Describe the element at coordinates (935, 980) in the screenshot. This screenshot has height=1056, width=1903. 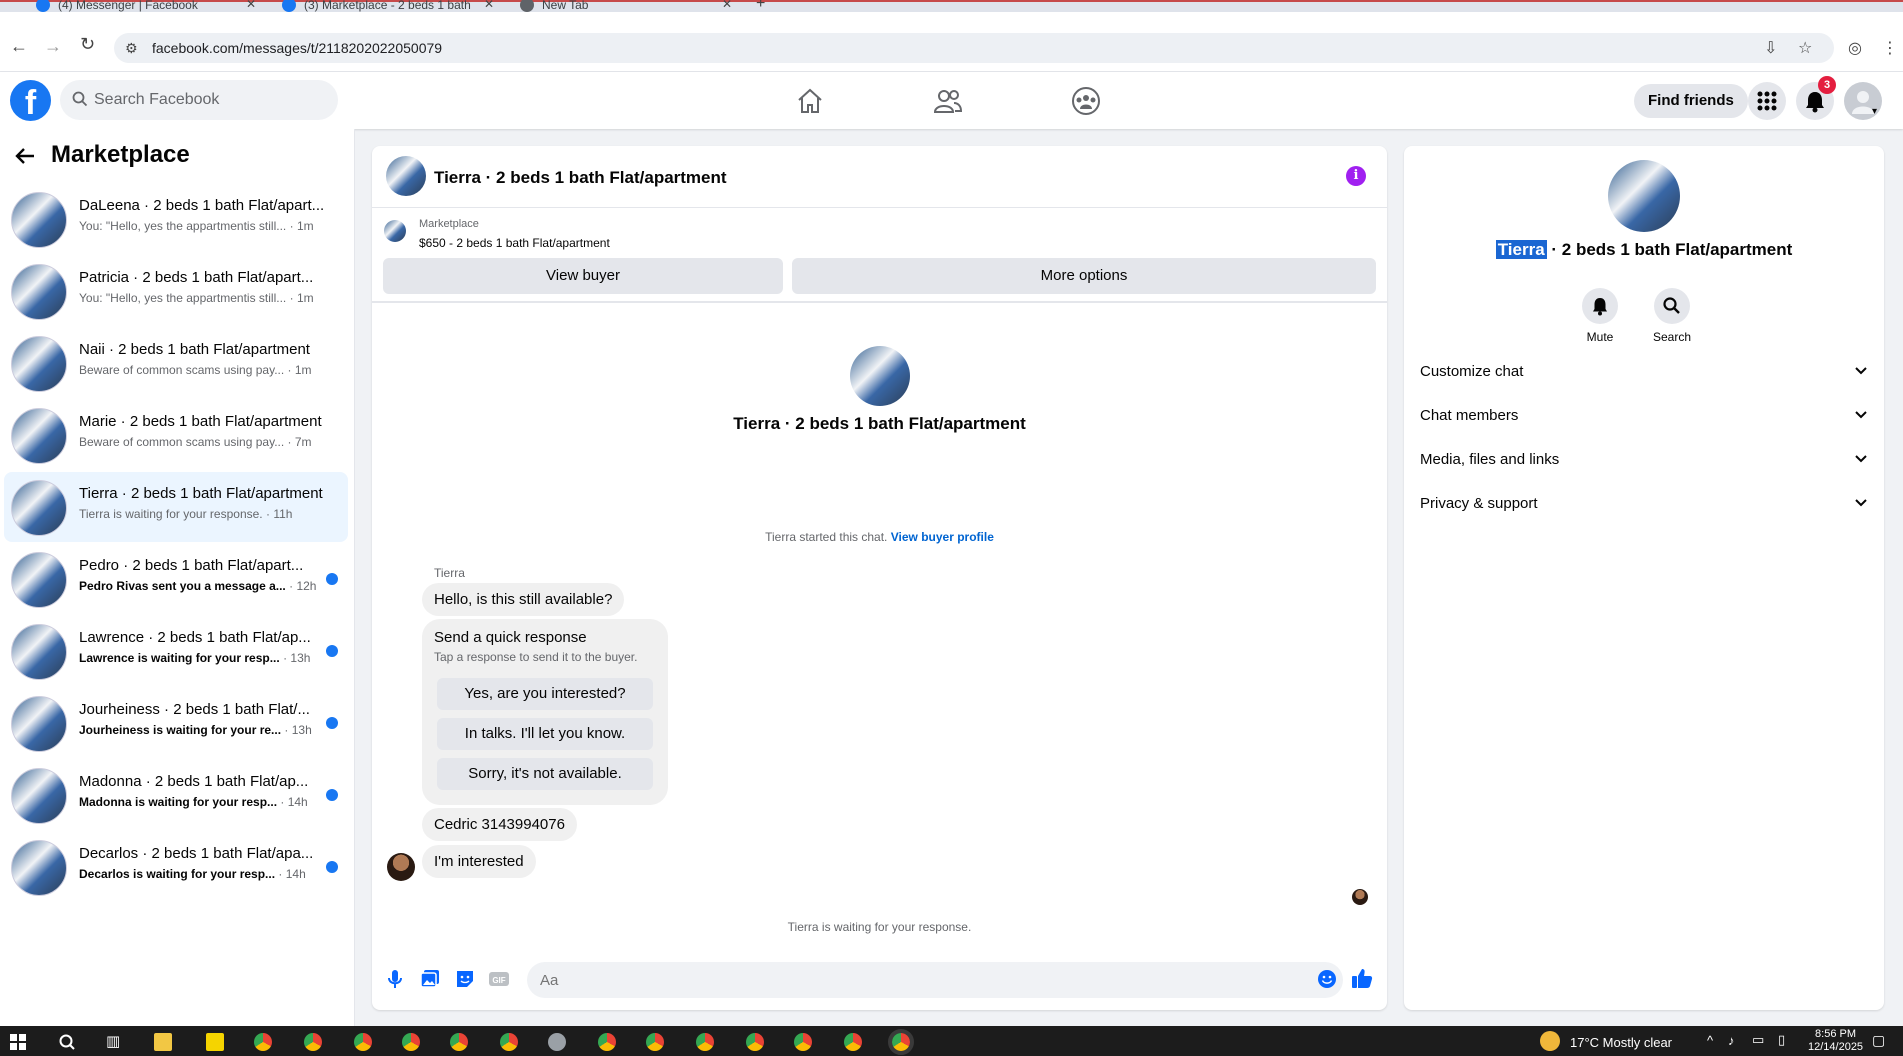
I see `message-input` at that location.